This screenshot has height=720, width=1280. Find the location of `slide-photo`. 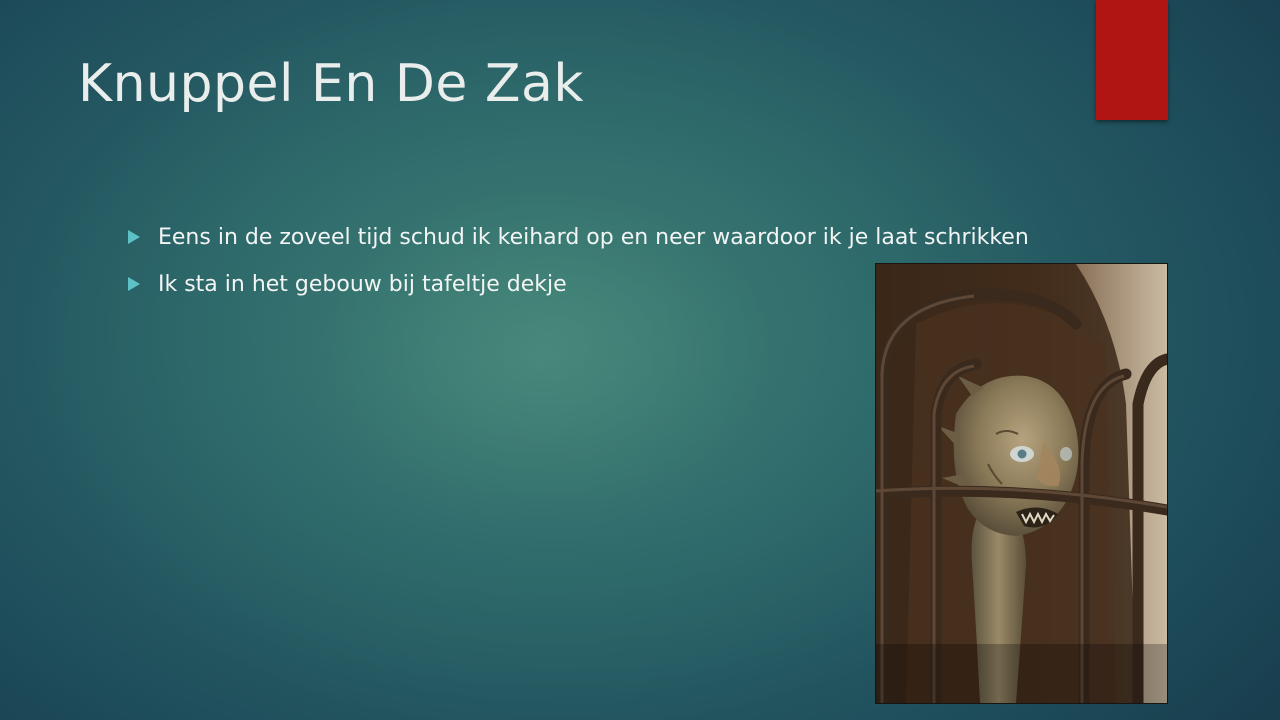

slide-photo is located at coordinates (1021, 483).